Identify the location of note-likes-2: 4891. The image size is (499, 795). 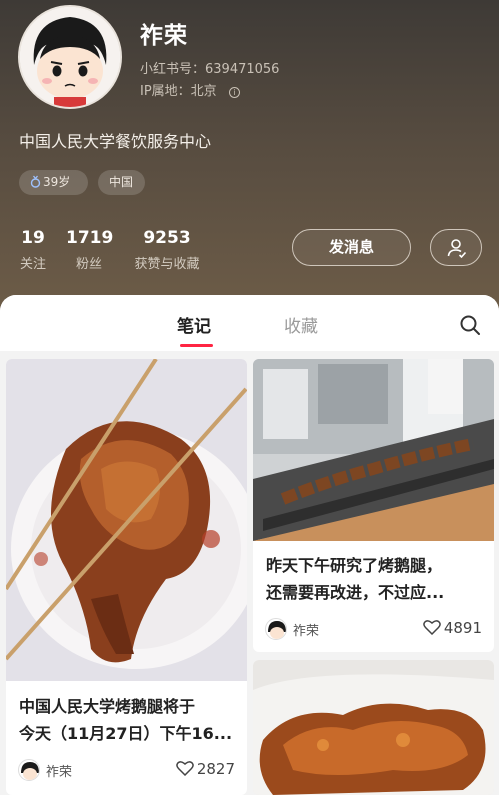
(452, 628).